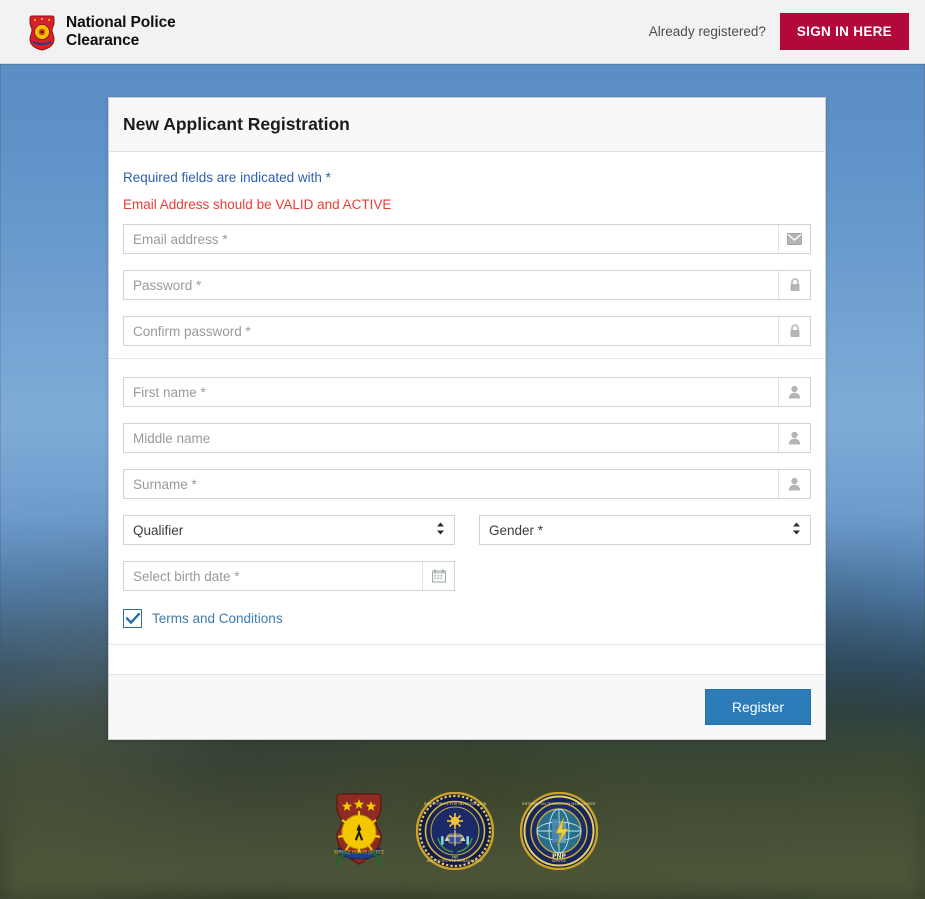 The image size is (925, 899). Describe the element at coordinates (257, 204) in the screenshot. I see `email-validity-note: Email Address should be VALID and ACTIVE` at that location.